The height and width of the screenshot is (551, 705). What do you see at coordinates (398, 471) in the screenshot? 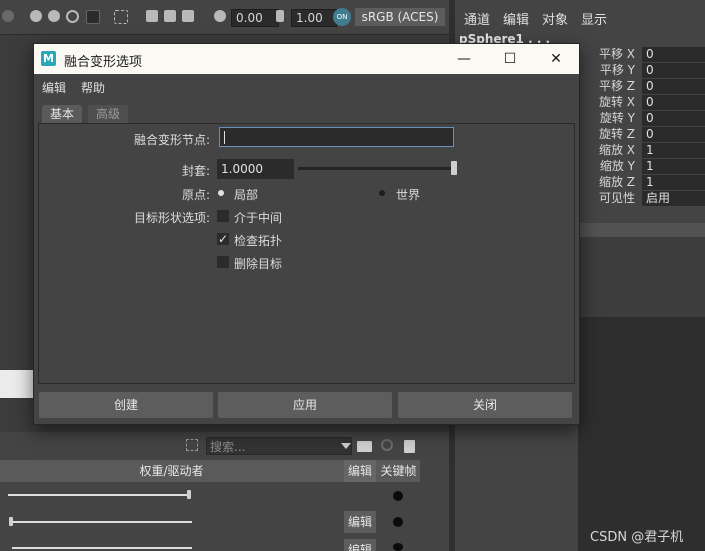
I see `column-key: 关键帧` at bounding box center [398, 471].